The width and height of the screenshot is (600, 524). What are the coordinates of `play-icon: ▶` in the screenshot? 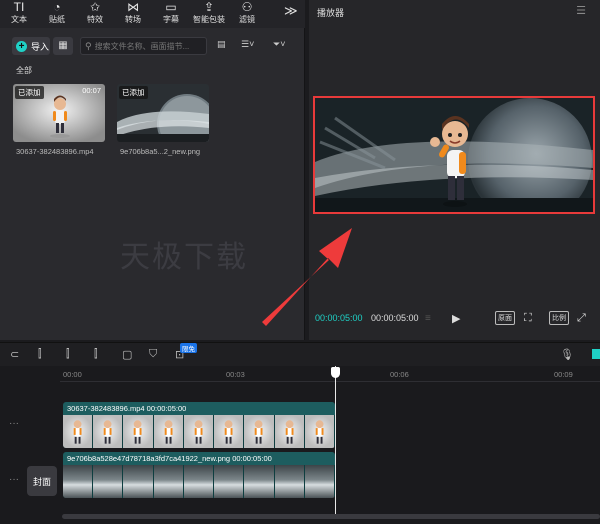 It's located at (456, 318).